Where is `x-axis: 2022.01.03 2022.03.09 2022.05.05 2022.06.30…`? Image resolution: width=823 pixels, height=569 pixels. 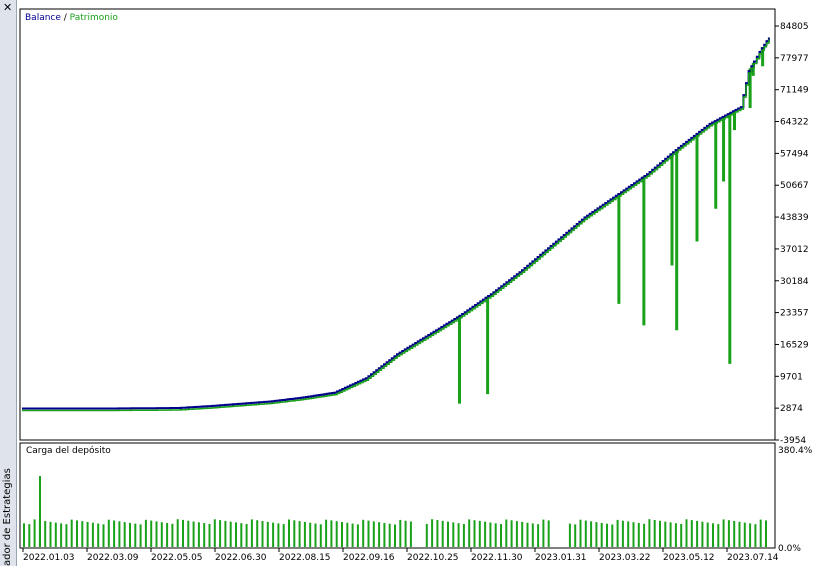
x-axis: 2022.01.03 2022.03.09 2022.05.05 2022.06.30… is located at coordinates (400, 555).